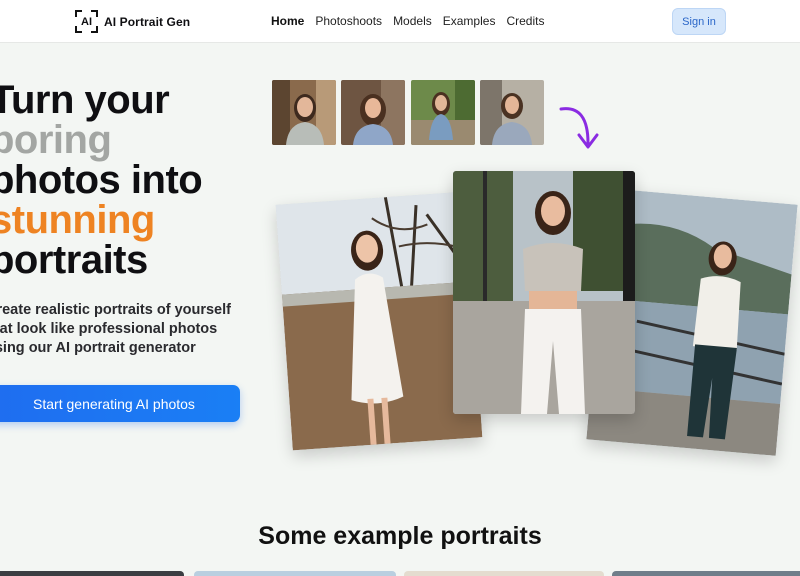 Image resolution: width=800 pixels, height=576 pixels. Describe the element at coordinates (287, 21) in the screenshot. I see `nav-home: Home` at that location.